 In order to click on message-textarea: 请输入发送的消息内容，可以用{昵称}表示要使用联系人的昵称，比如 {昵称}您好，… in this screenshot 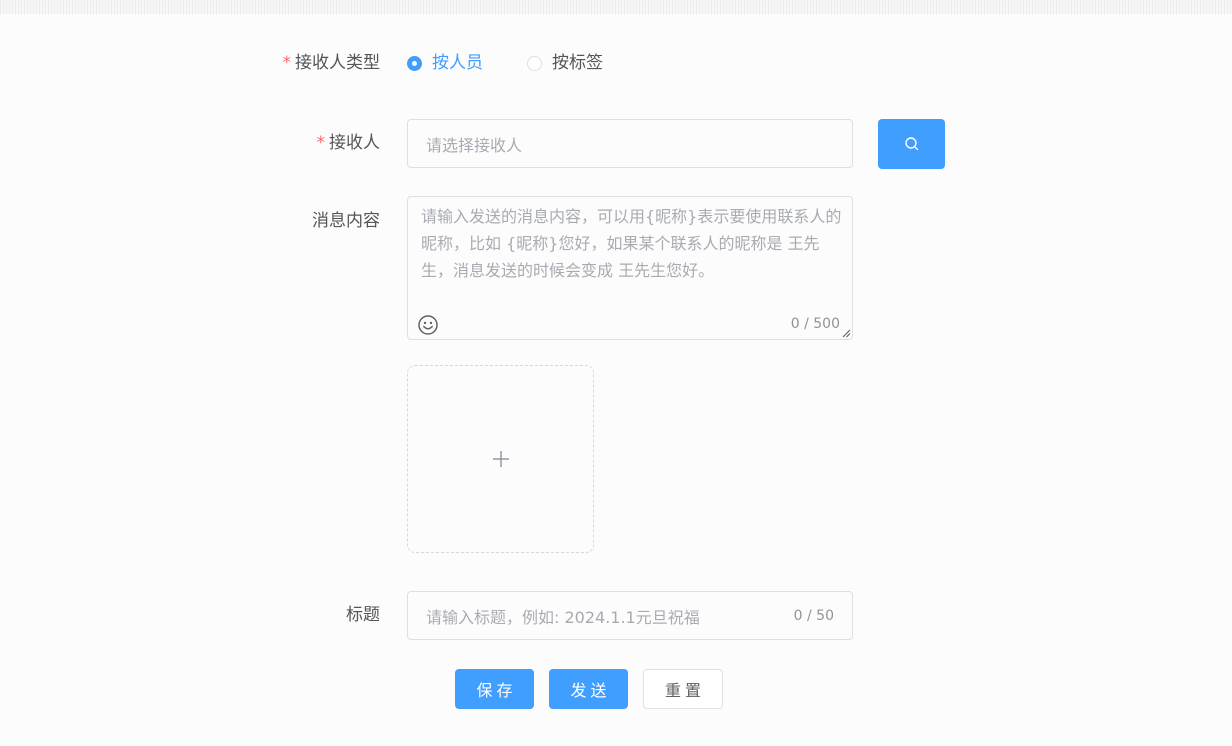, I will do `click(630, 268)`.